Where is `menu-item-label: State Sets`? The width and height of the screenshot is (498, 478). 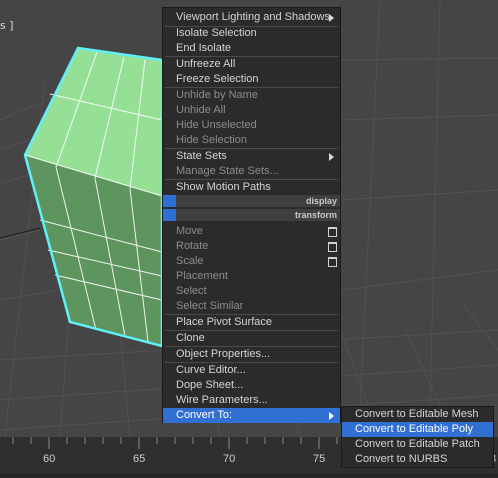 menu-item-label: State Sets is located at coordinates (201, 156).